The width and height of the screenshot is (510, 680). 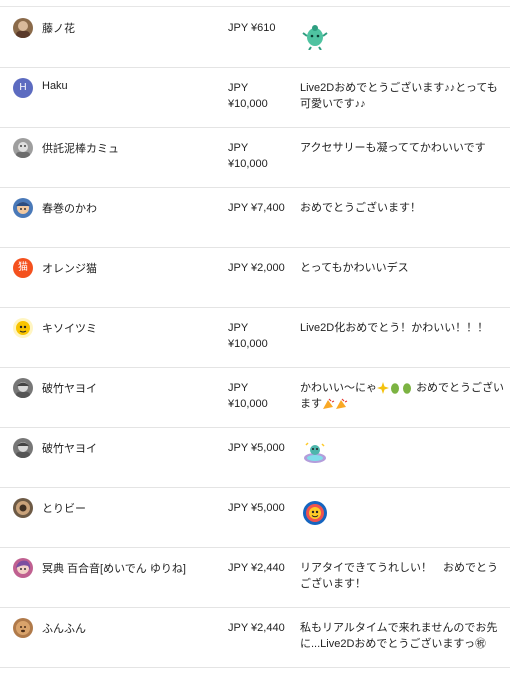 I want to click on donation-message: Live2D化おめでとう！かわいい！！！, so click(x=394, y=328).